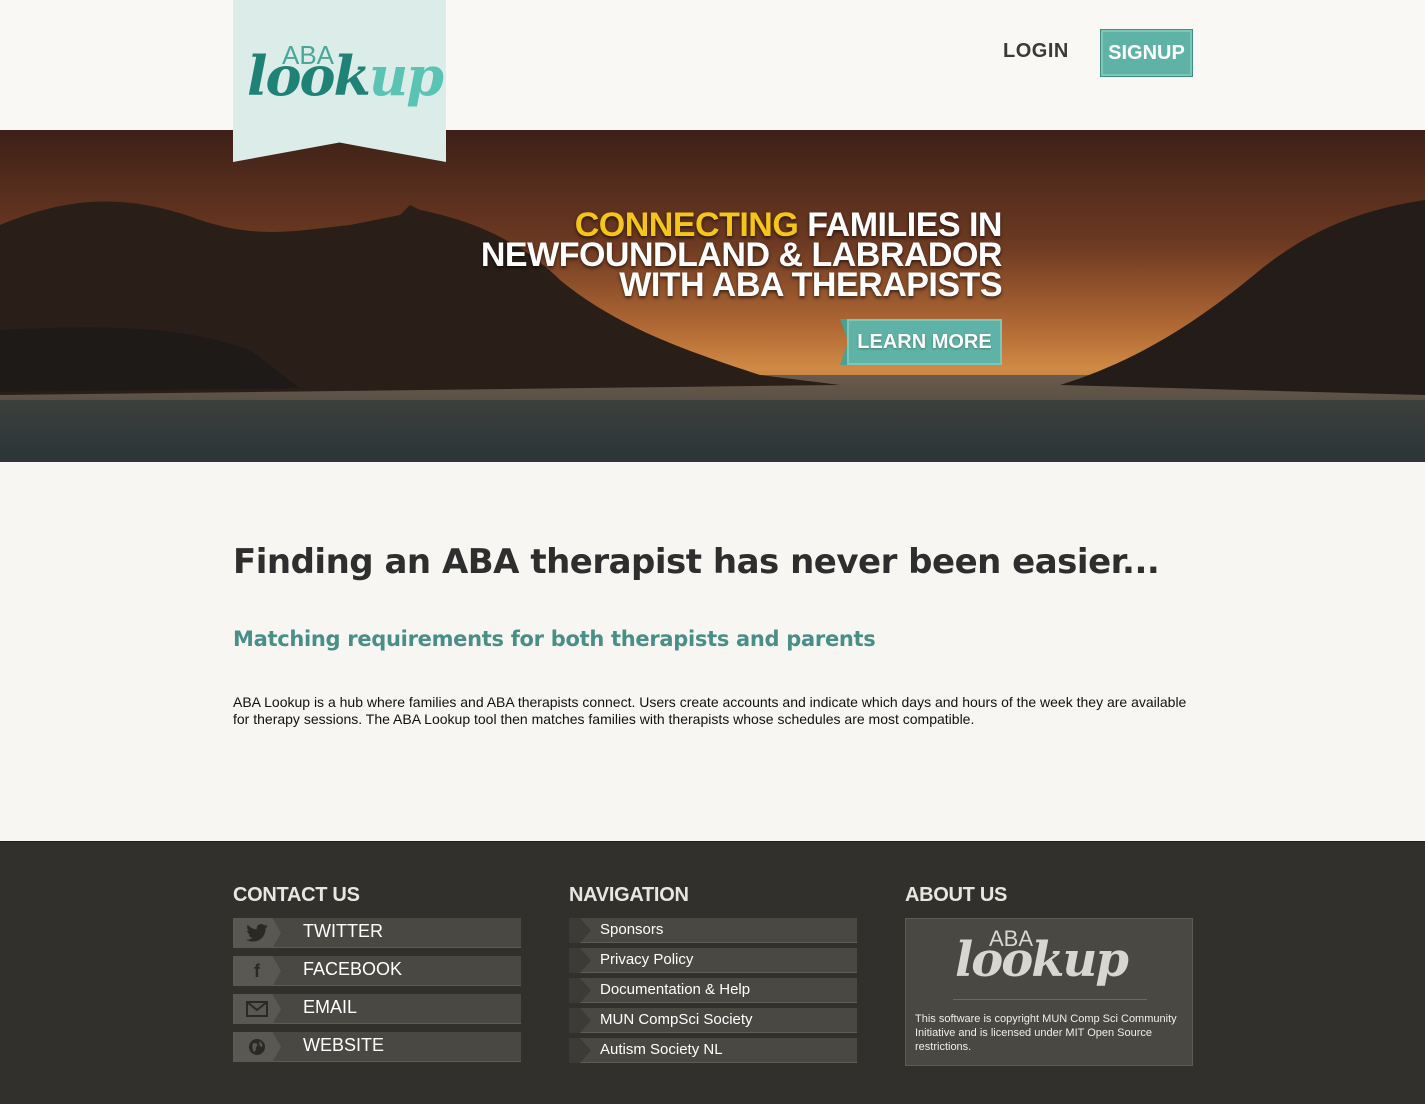 This screenshot has width=1425, height=1104. Describe the element at coordinates (330, 1007) in the screenshot. I see `contact-email-label: EMAIL` at that location.